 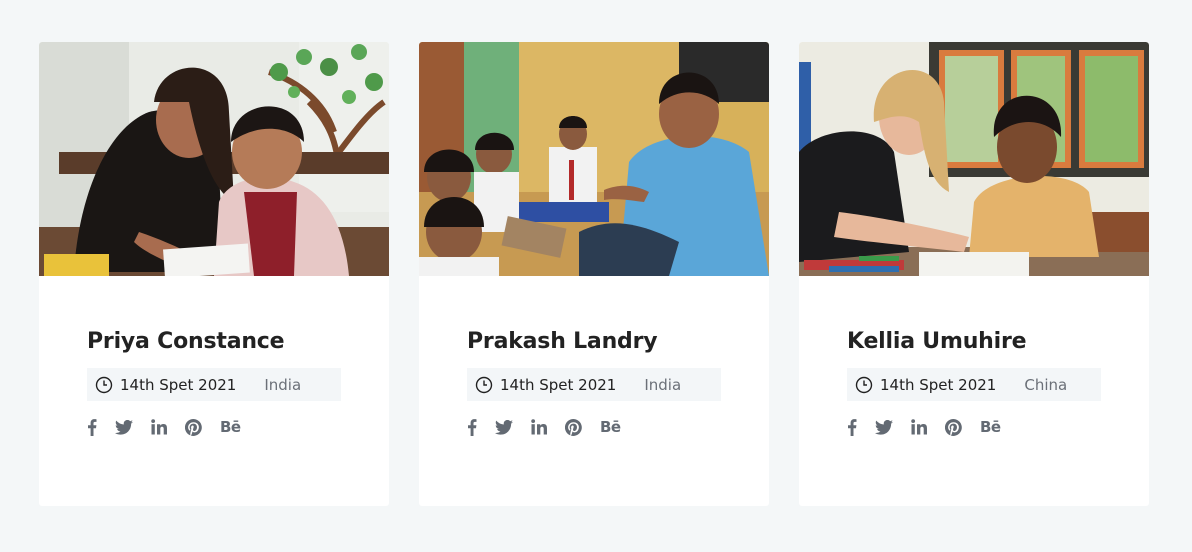 What do you see at coordinates (1046, 384) in the screenshot?
I see `location: China` at bounding box center [1046, 384].